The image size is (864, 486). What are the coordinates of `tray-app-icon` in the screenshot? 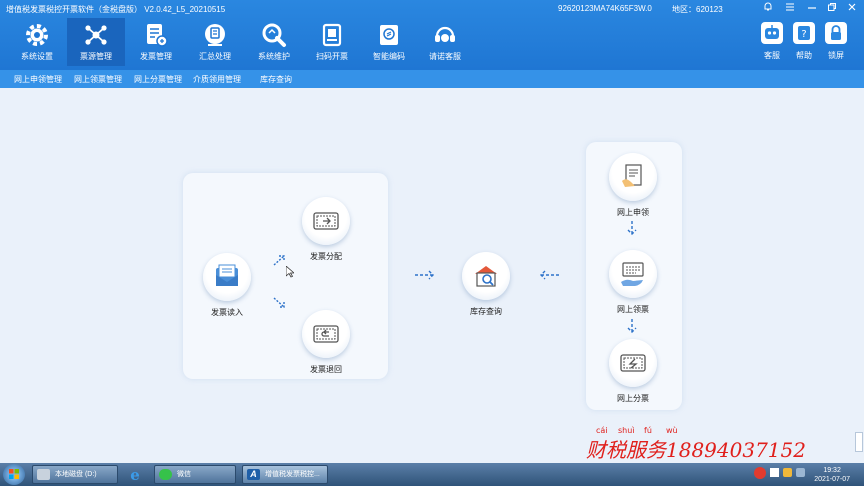 It's located at (787, 472).